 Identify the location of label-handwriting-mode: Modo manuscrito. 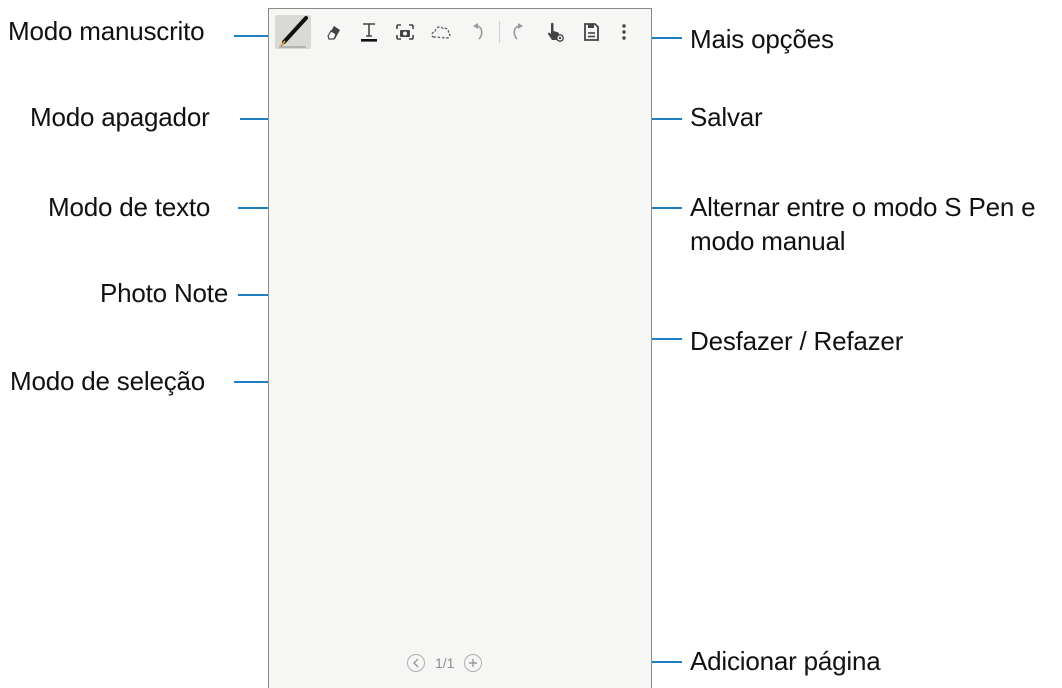
(106, 31).